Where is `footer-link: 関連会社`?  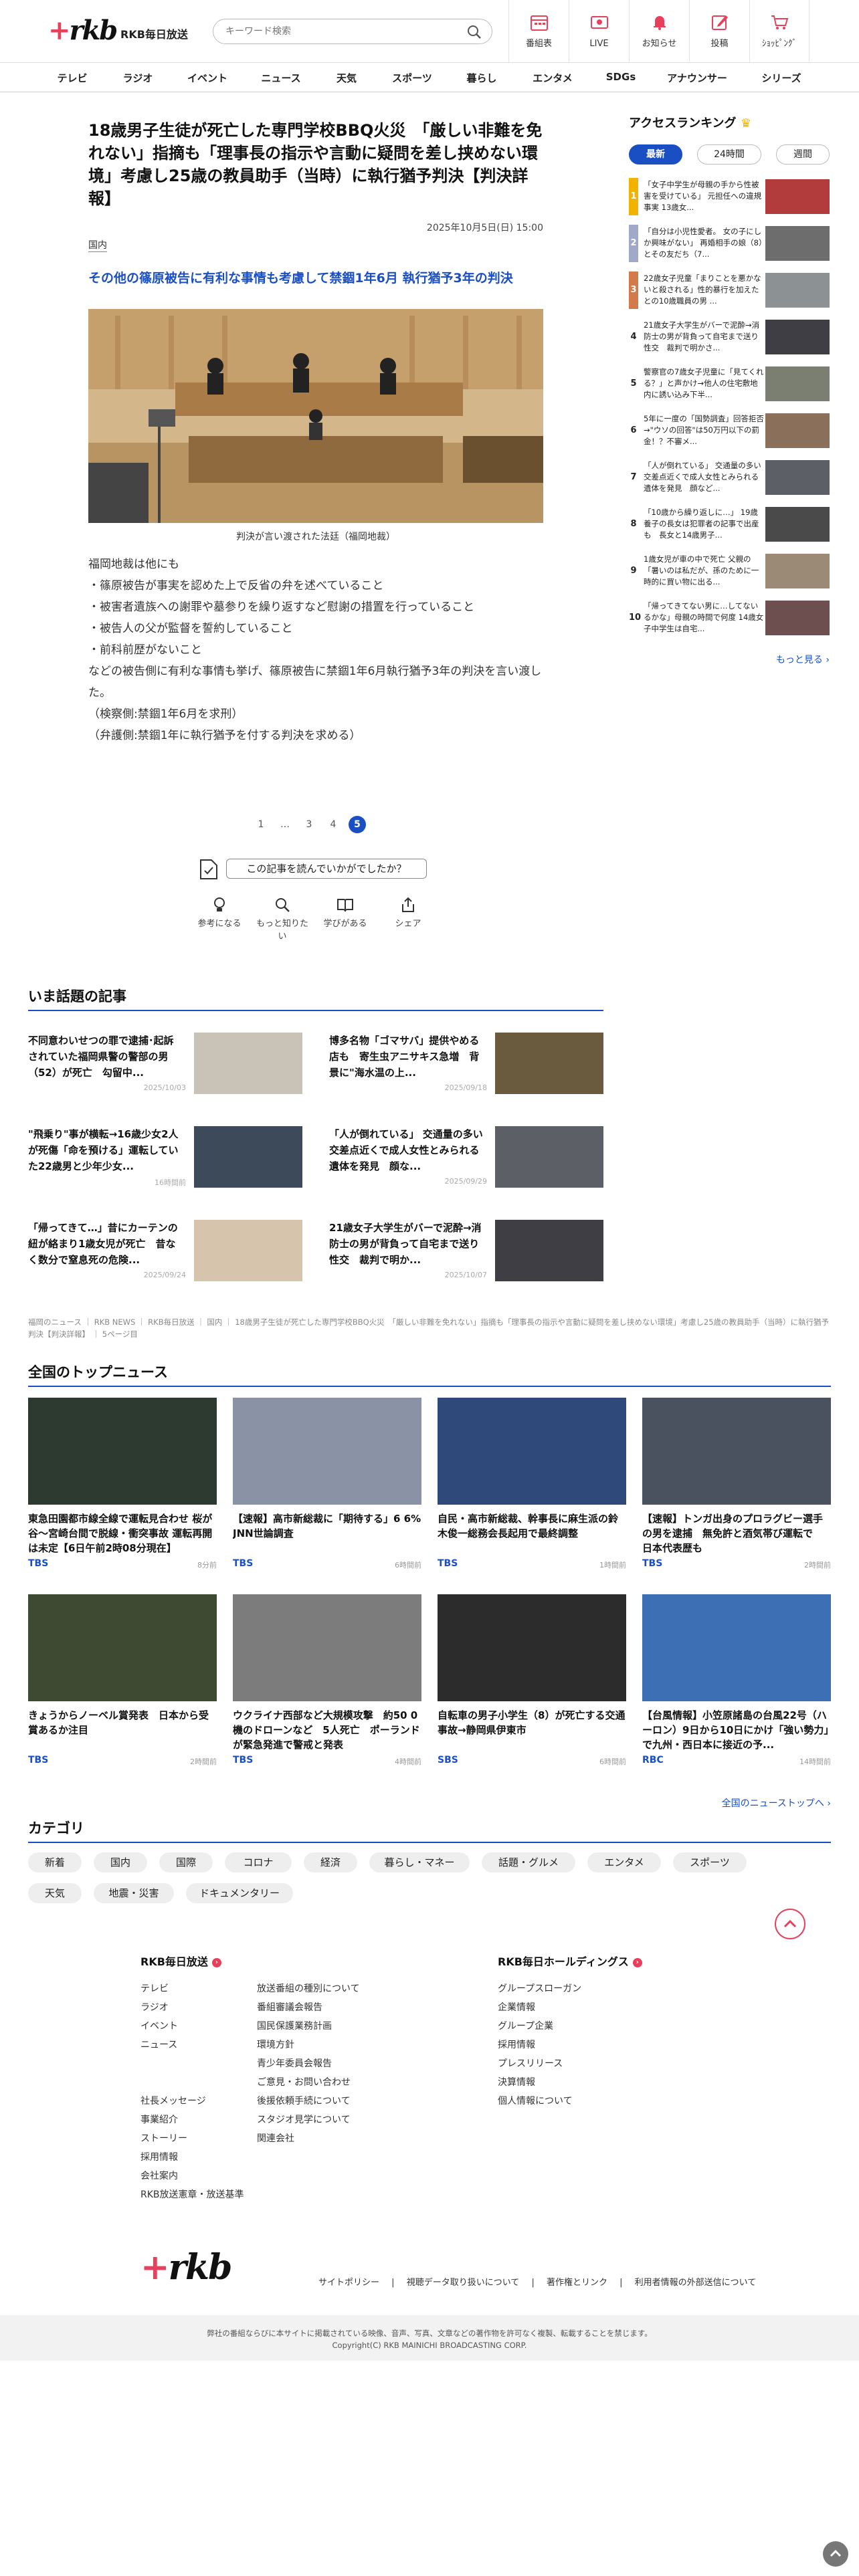
footer-link: 関連会社 is located at coordinates (308, 2138).